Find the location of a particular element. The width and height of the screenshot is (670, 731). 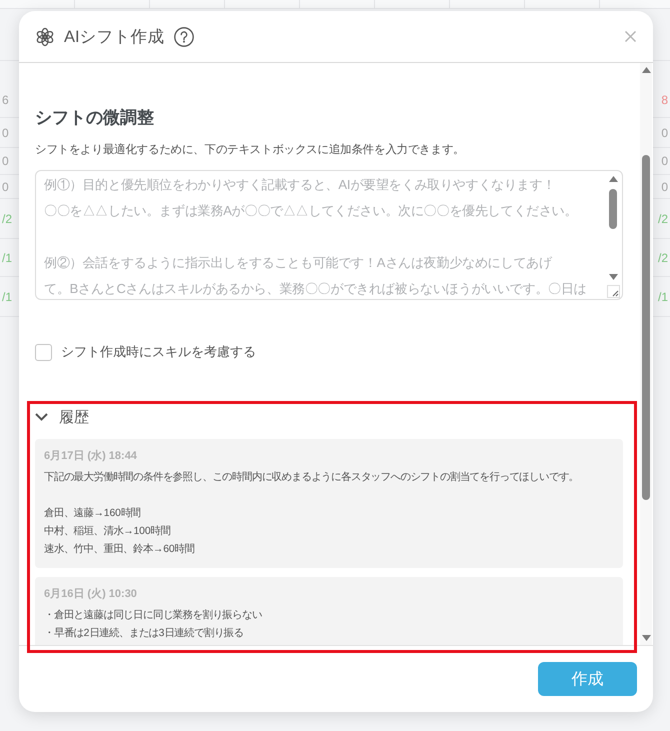

section-title: シフトの微調整 is located at coordinates (94, 118).